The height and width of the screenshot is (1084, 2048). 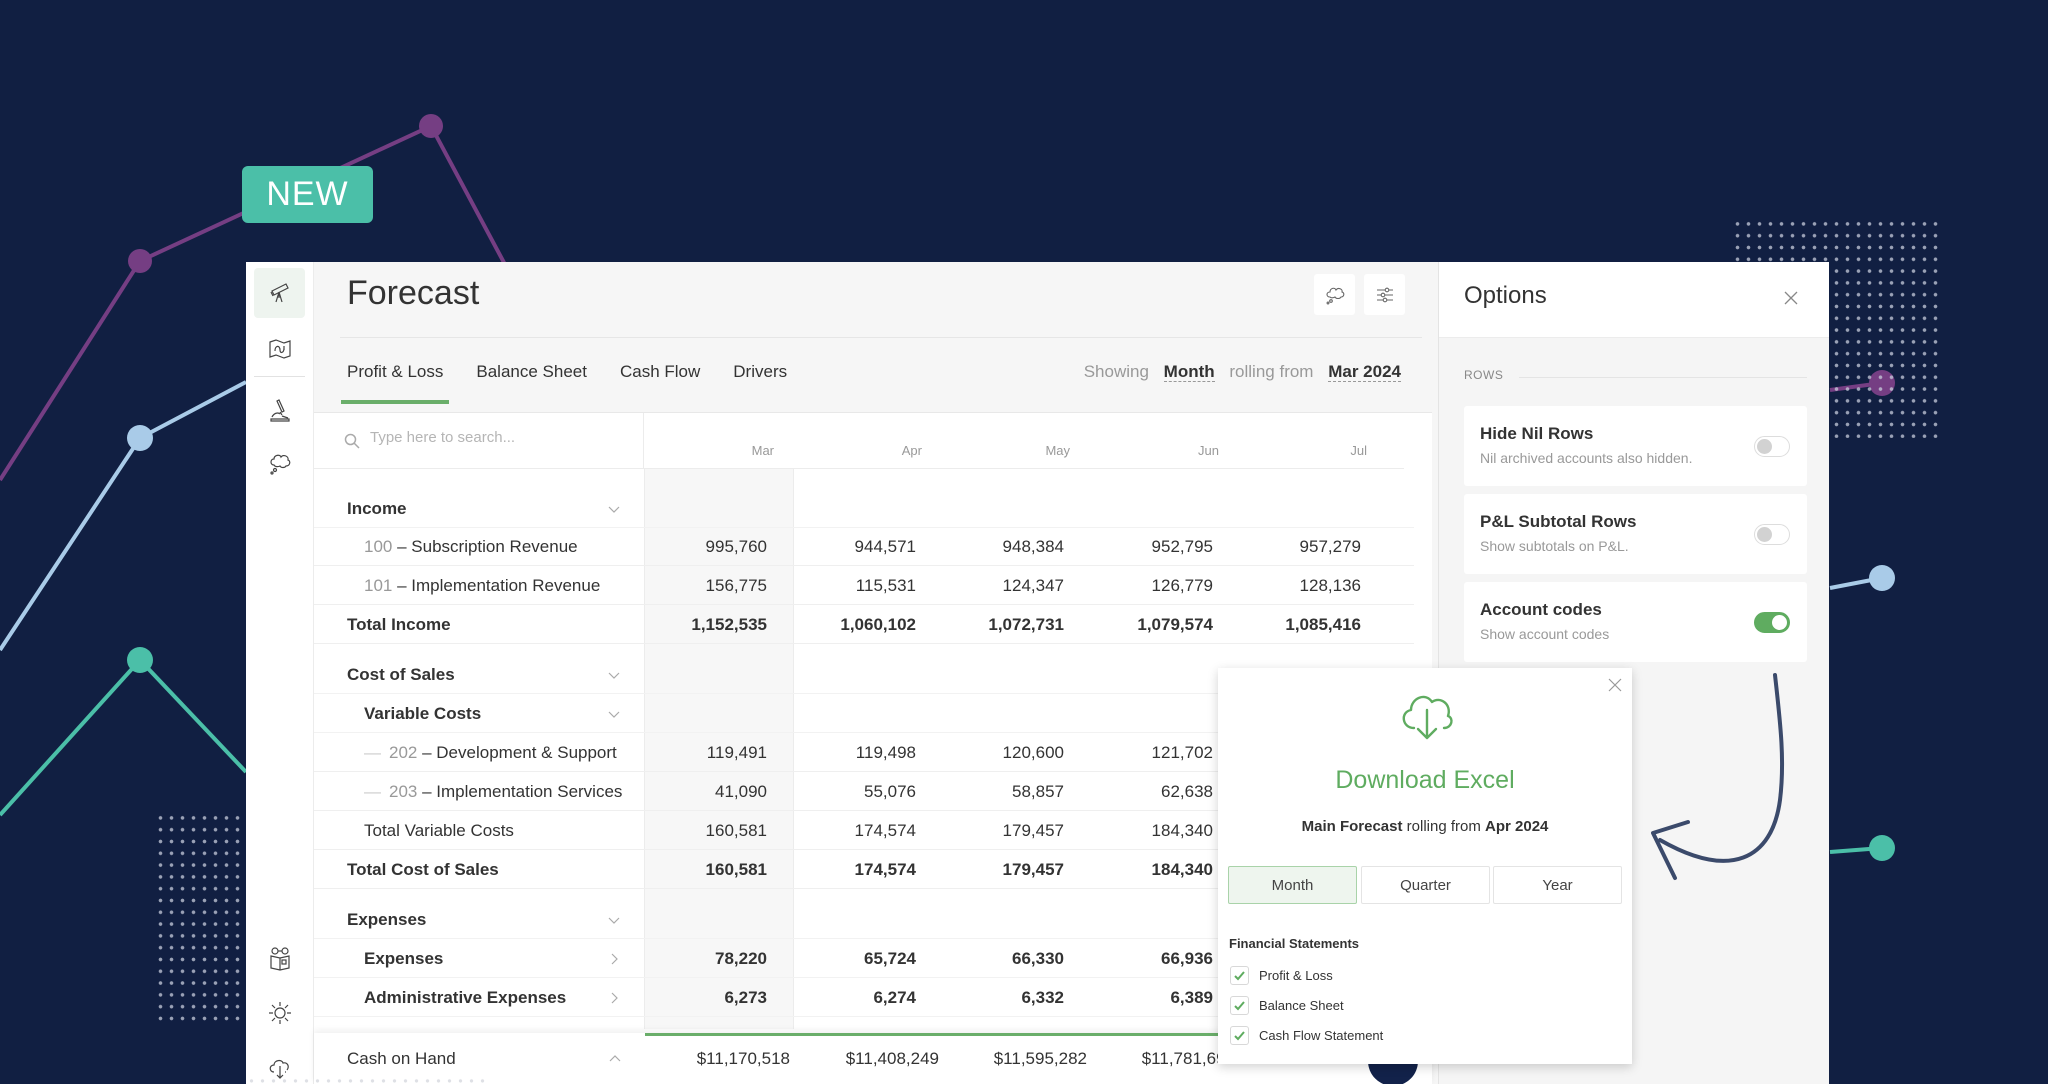 What do you see at coordinates (1281, 975) in the screenshot?
I see `statement-checkbox-profit-loss: Profit & Loss` at bounding box center [1281, 975].